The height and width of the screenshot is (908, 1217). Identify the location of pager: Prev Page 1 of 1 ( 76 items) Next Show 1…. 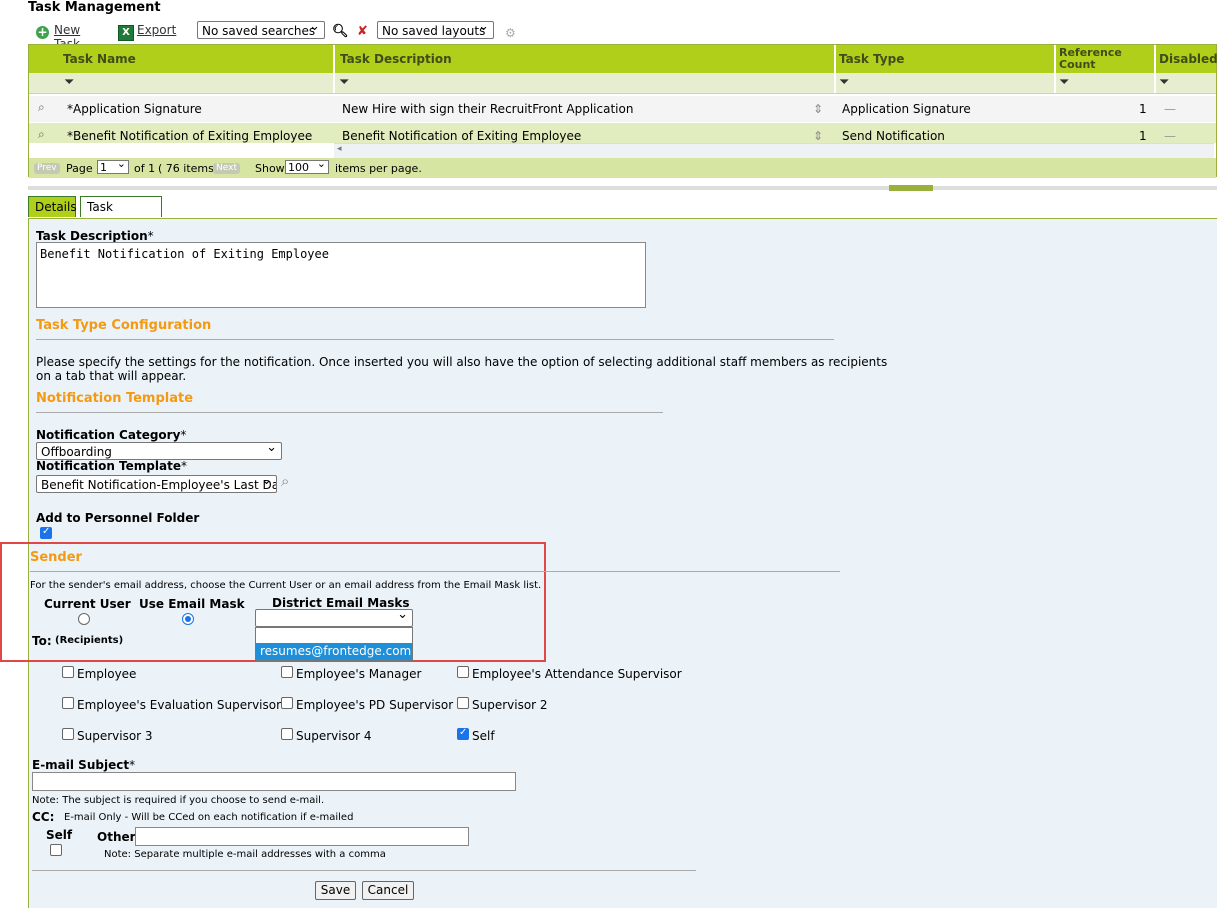
(622, 167).